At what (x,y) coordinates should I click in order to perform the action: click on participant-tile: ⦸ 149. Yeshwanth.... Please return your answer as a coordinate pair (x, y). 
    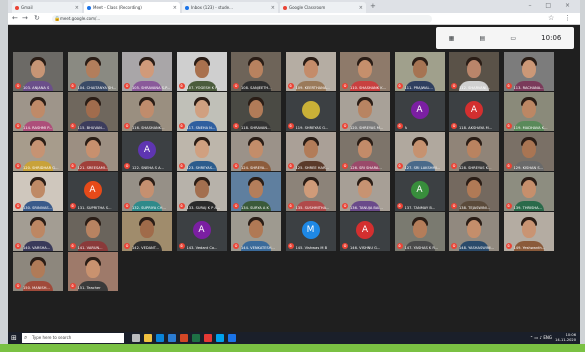
    Looking at the image, I should click on (528, 231).